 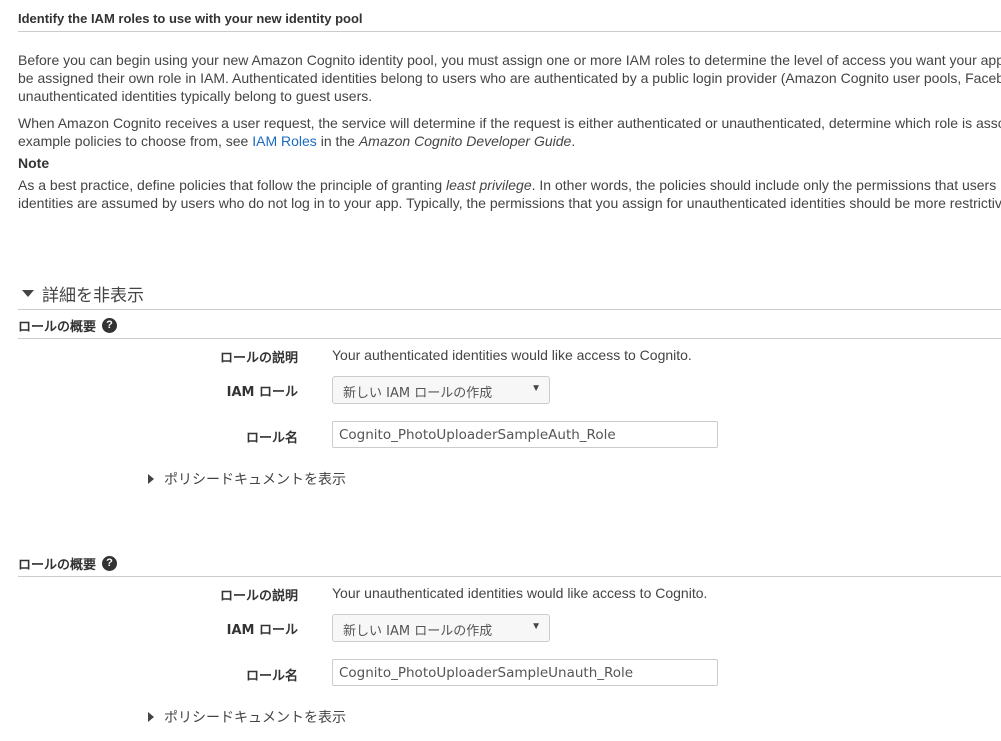 What do you see at coordinates (489, 185) in the screenshot?
I see `least-privilege-term: least privilege` at bounding box center [489, 185].